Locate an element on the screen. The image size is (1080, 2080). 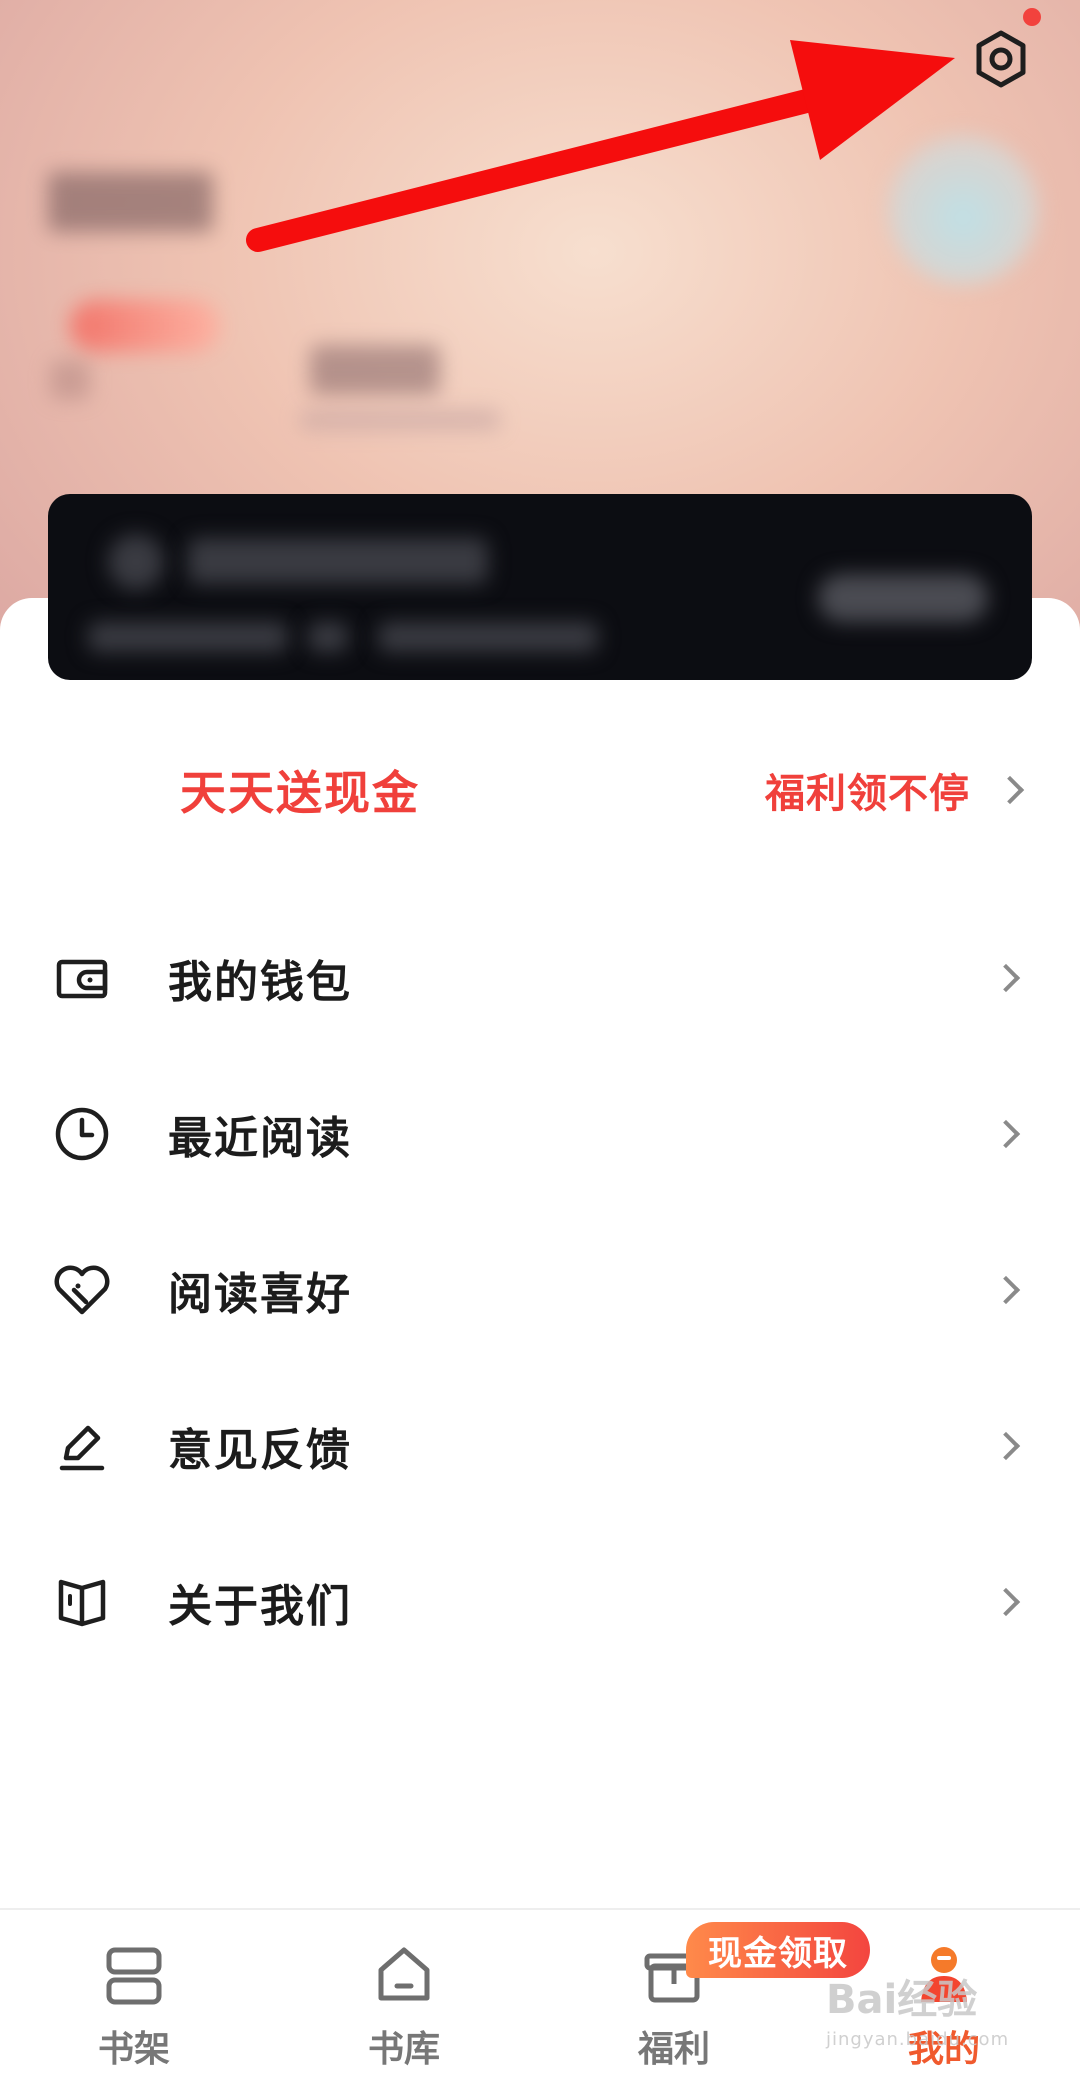
menu-item-label: 关于我们 is located at coordinates (260, 1606).